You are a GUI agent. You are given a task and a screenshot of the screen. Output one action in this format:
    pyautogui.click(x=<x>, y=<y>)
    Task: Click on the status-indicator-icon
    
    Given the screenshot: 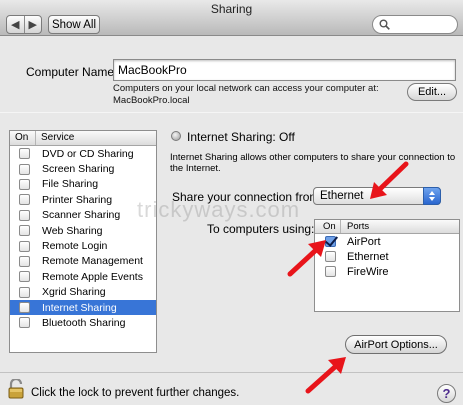 What is the action you would take?
    pyautogui.click(x=176, y=136)
    